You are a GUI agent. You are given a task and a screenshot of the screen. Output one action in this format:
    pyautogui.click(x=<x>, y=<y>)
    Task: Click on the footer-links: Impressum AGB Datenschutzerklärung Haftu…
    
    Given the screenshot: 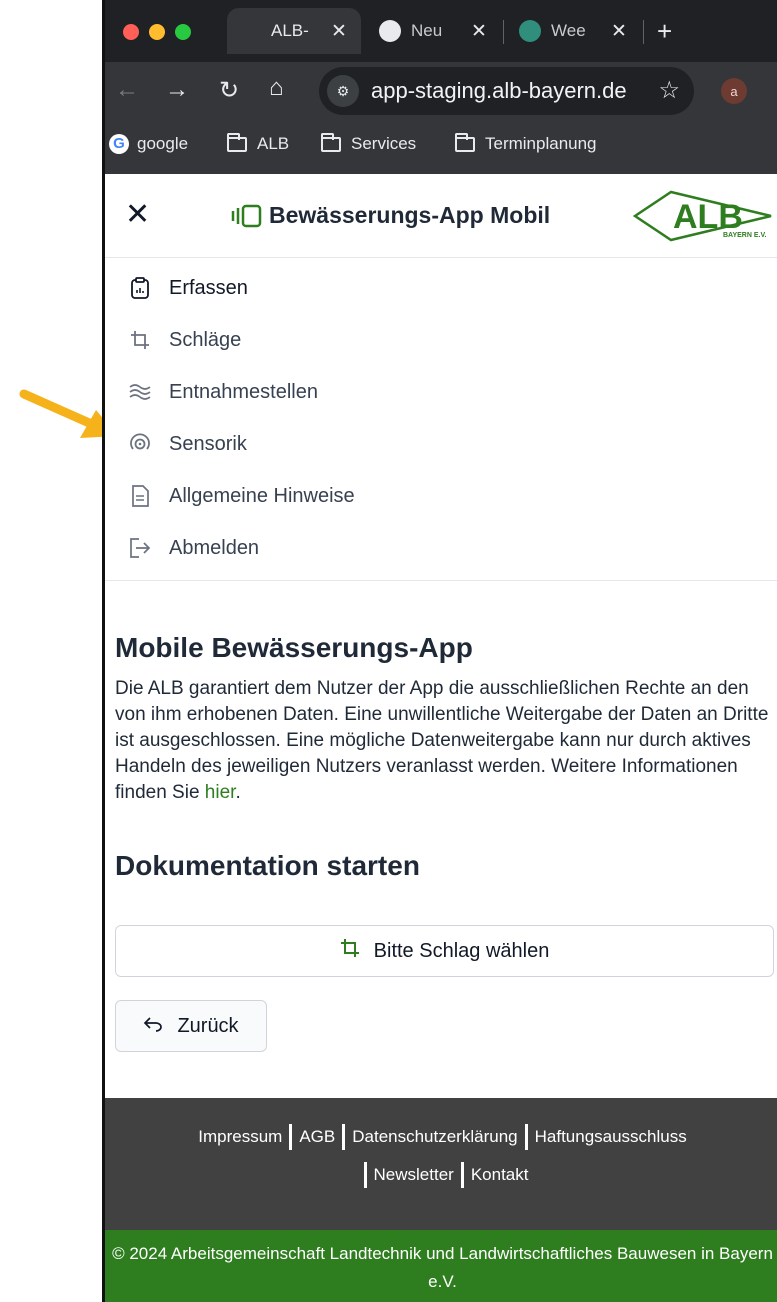 What is the action you would take?
    pyautogui.click(x=441, y=1164)
    